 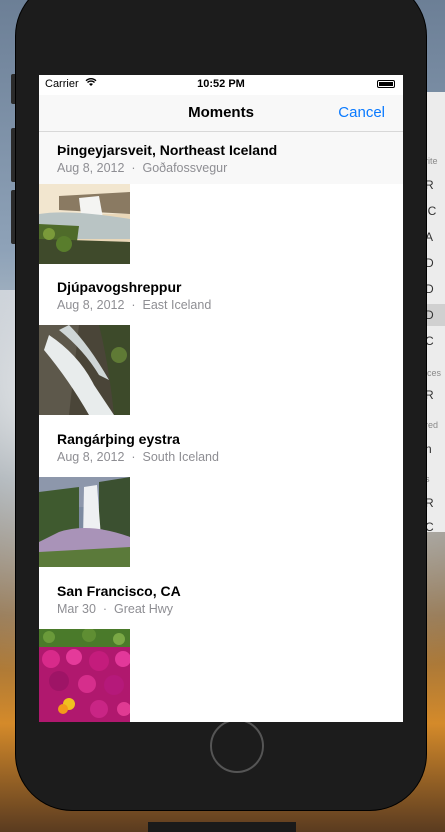 I want to click on moment-place: San Francisco, CA, so click(x=119, y=591).